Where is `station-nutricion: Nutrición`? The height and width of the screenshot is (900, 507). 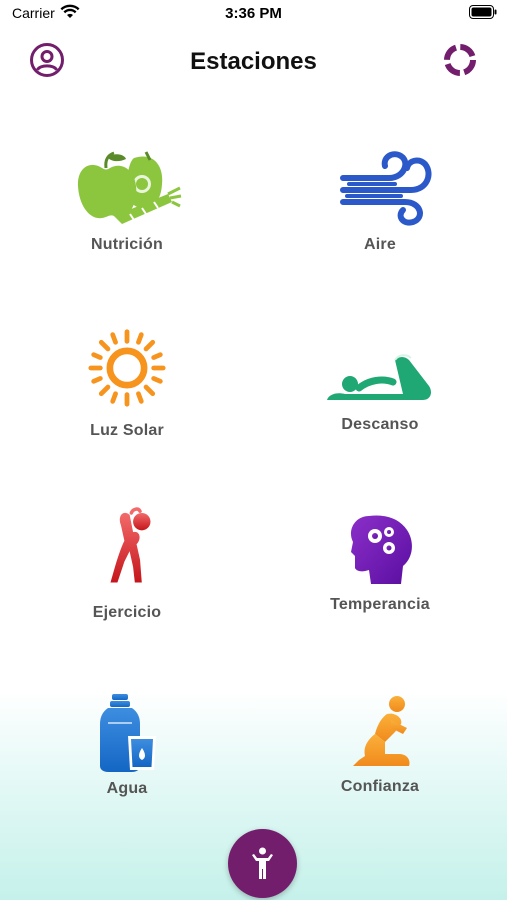 station-nutricion: Nutrición is located at coordinates (127, 215).